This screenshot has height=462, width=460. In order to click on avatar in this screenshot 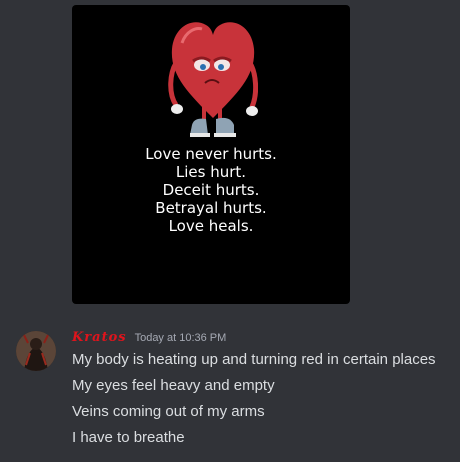, I will do `click(36, 351)`.